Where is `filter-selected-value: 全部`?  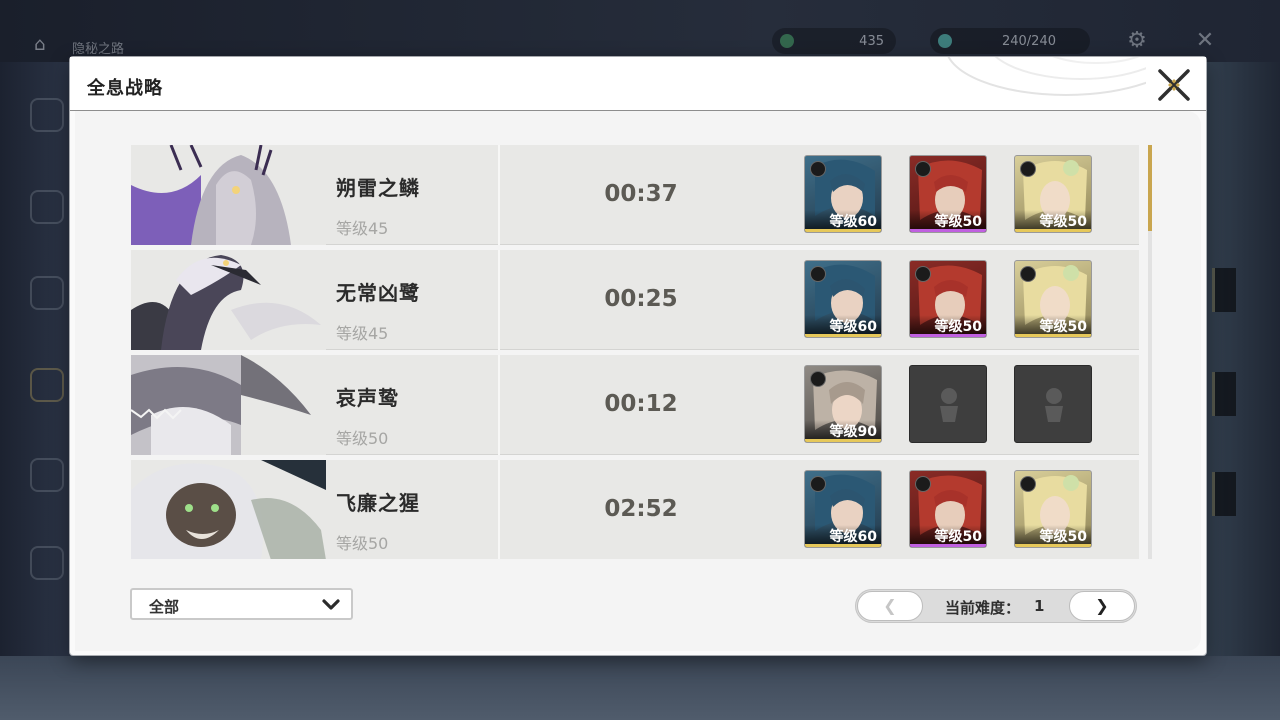
filter-selected-value: 全部 is located at coordinates (164, 607).